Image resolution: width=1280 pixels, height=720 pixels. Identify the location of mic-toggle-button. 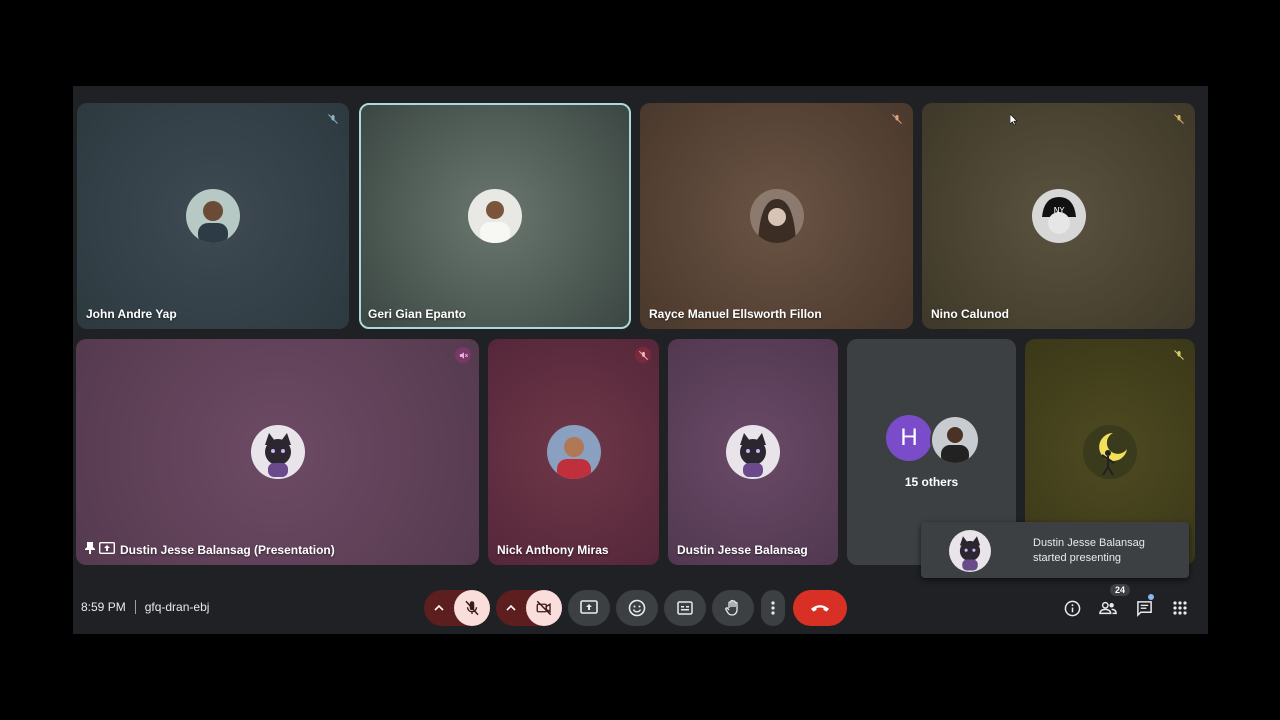
(472, 608).